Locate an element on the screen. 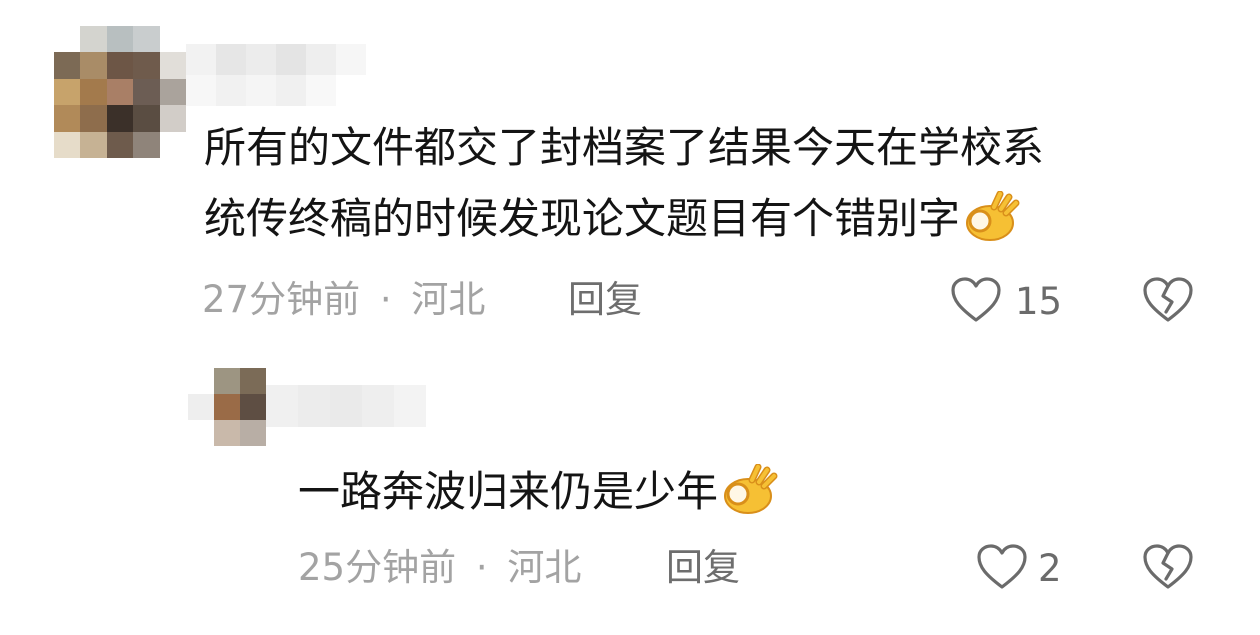 Image resolution: width=1260 pixels, height=635 pixels. comment-text-line: 统传终稿的时候发现论文题目有个错别字 is located at coordinates (624, 218).